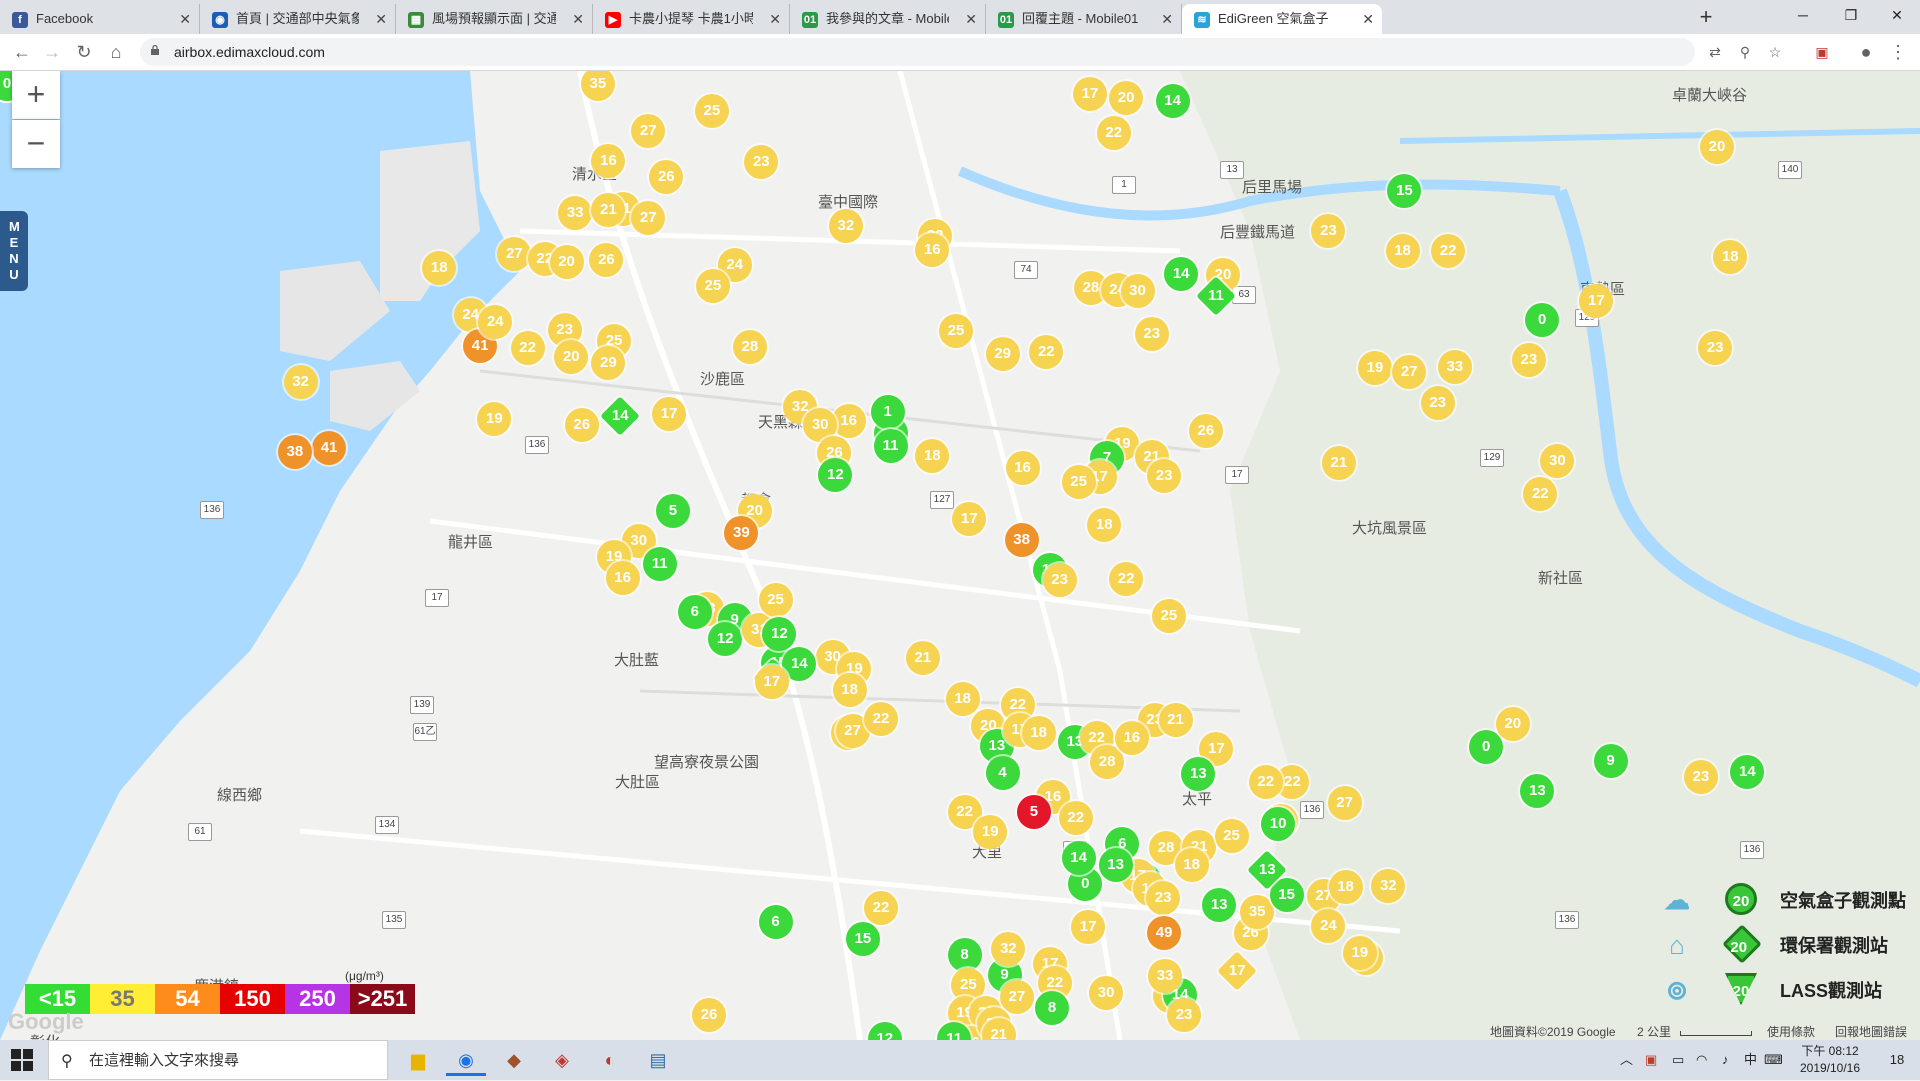  What do you see at coordinates (100, 19) in the screenshot?
I see `tab-1: f Facebook ✕` at bounding box center [100, 19].